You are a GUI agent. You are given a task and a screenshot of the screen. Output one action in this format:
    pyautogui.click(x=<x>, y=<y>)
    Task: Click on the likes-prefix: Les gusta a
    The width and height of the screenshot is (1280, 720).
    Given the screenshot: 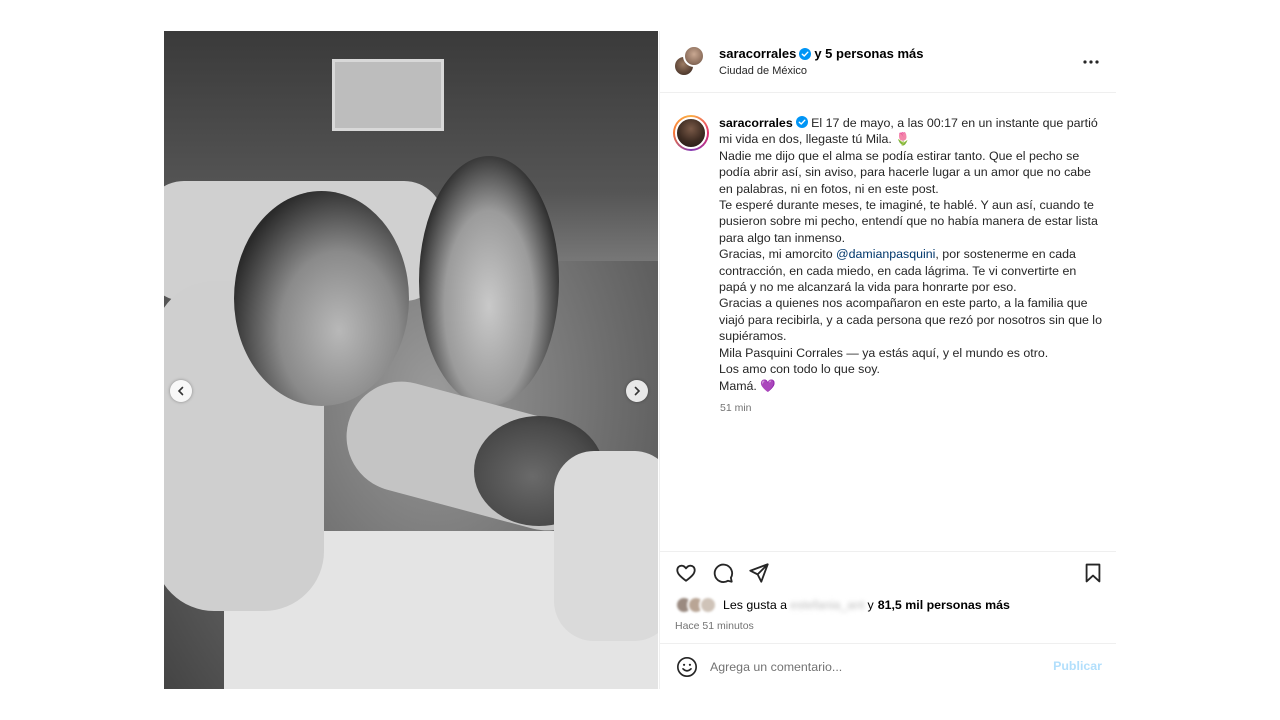 What is the action you would take?
    pyautogui.click(x=755, y=605)
    